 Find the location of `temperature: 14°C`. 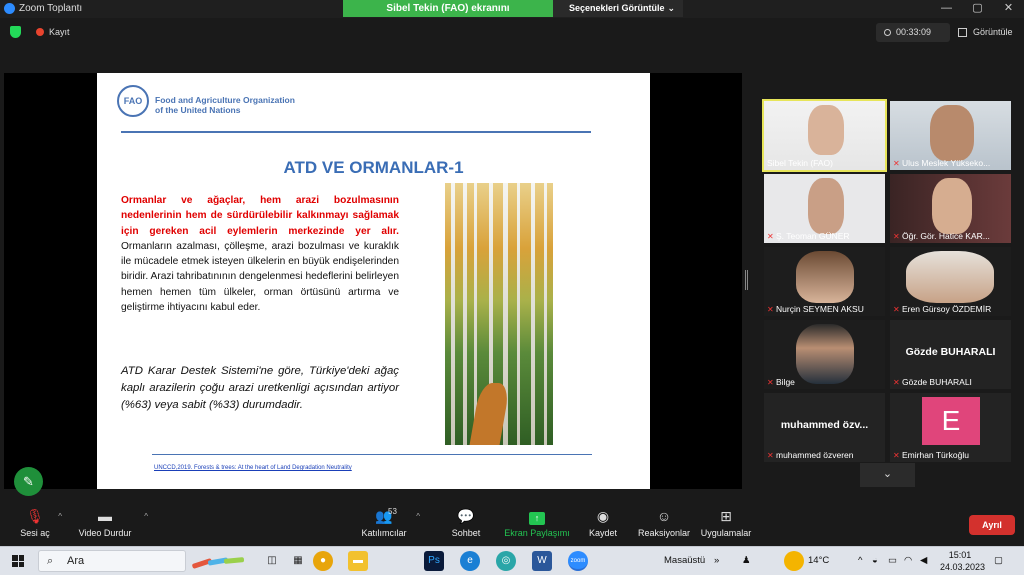

temperature: 14°C is located at coordinates (818, 560).